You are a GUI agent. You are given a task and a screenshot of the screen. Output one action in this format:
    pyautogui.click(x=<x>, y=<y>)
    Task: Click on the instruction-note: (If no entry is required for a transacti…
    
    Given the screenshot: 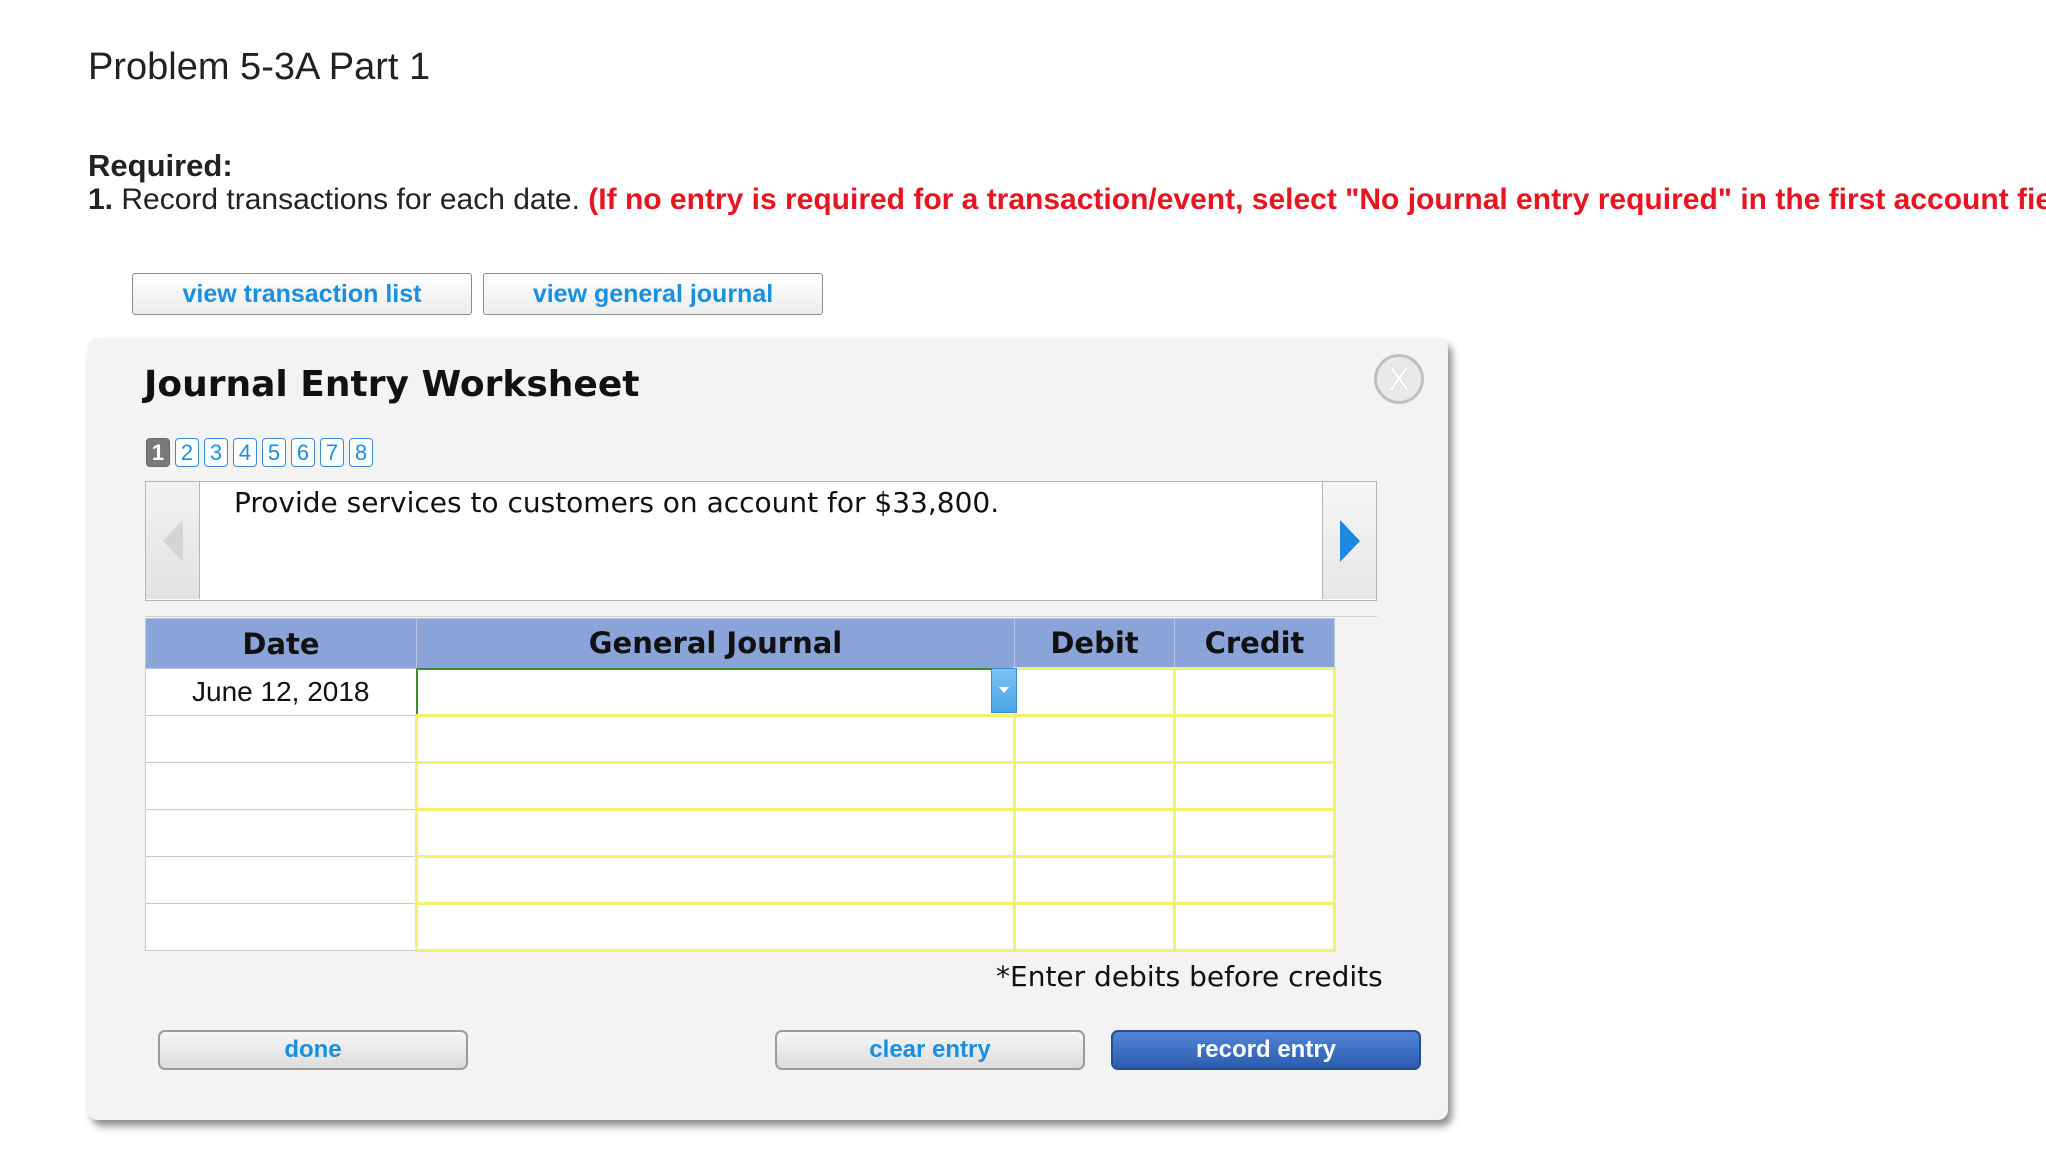 What is the action you would take?
    pyautogui.click(x=1317, y=199)
    